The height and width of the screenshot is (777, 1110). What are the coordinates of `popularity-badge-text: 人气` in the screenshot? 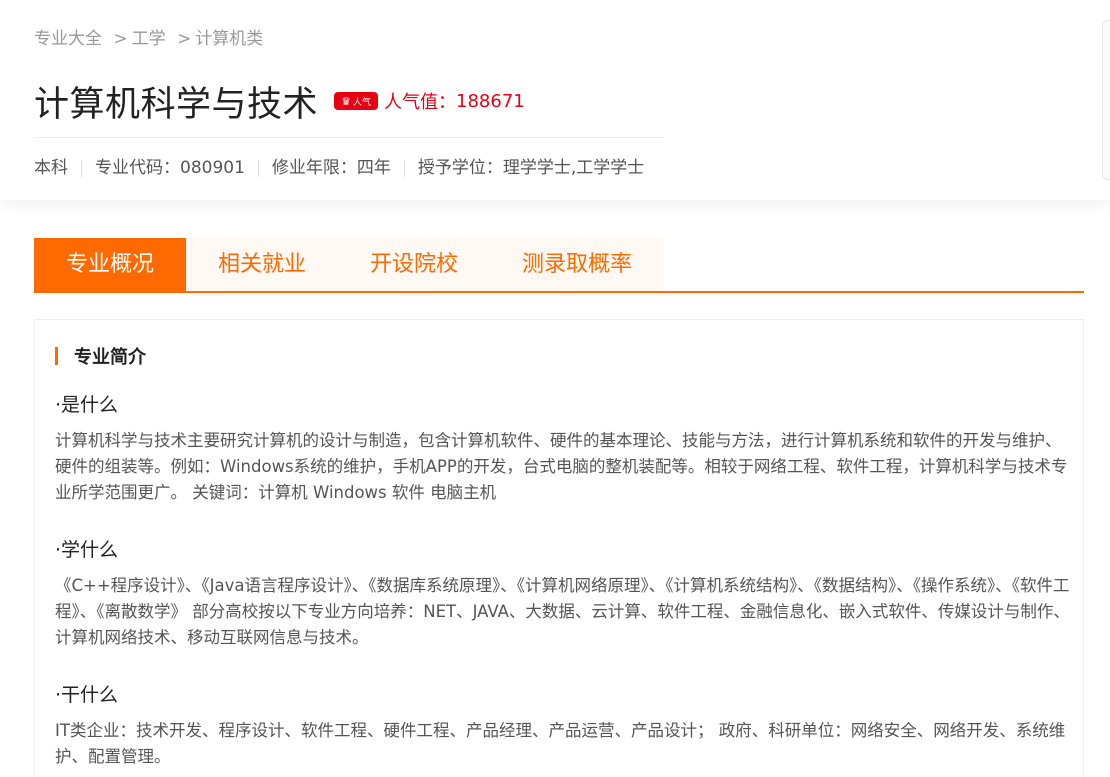 It's located at (361, 102).